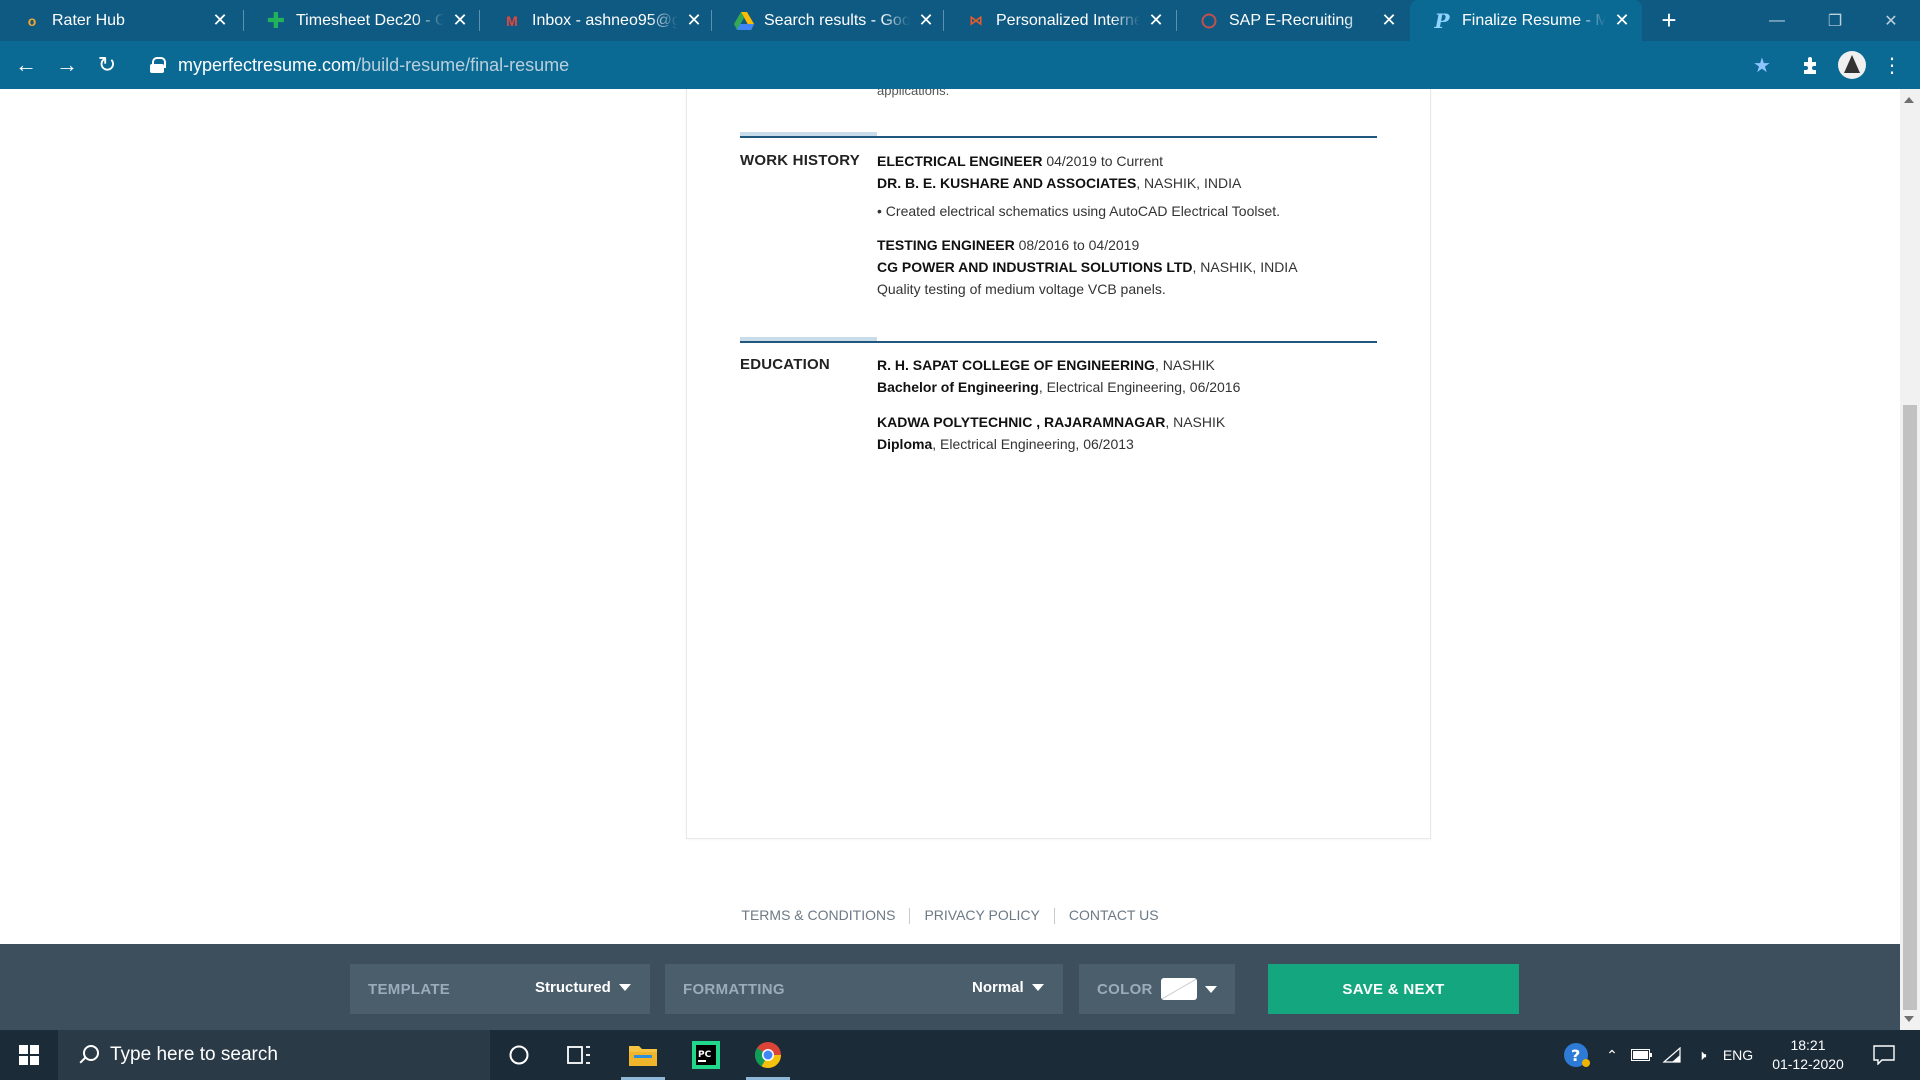 This screenshot has width=1920, height=1080. I want to click on tab-search-results: Search results - Google ✕, so click(829, 20).